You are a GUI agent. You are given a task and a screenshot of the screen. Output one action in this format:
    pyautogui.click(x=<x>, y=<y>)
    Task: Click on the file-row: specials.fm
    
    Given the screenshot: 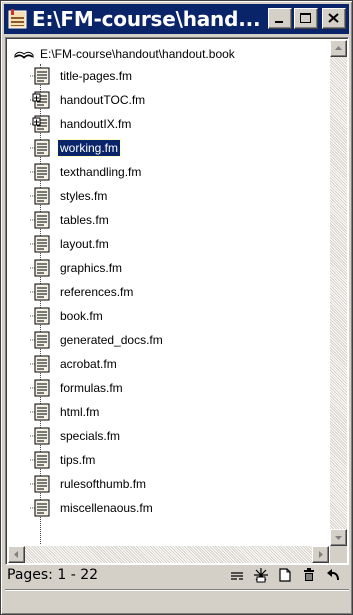 What is the action you would take?
    pyautogui.click(x=76, y=436)
    